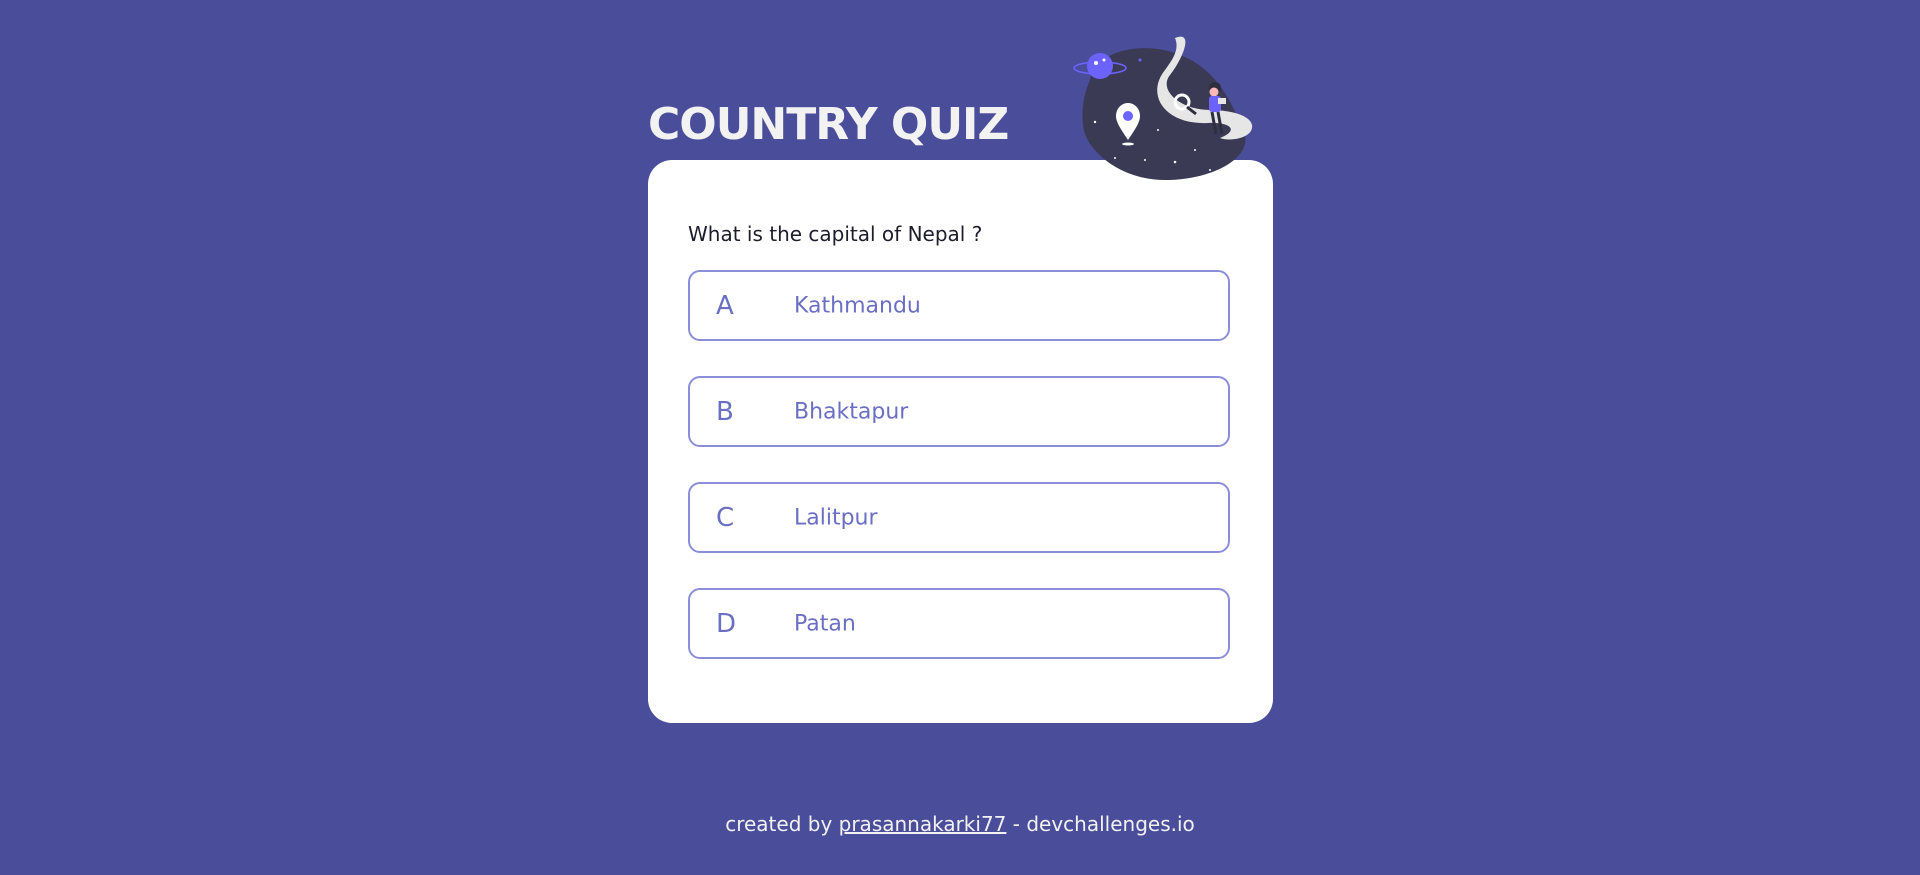 The width and height of the screenshot is (1920, 875). What do you see at coordinates (857, 305) in the screenshot?
I see `option-label: Kathmandu` at bounding box center [857, 305].